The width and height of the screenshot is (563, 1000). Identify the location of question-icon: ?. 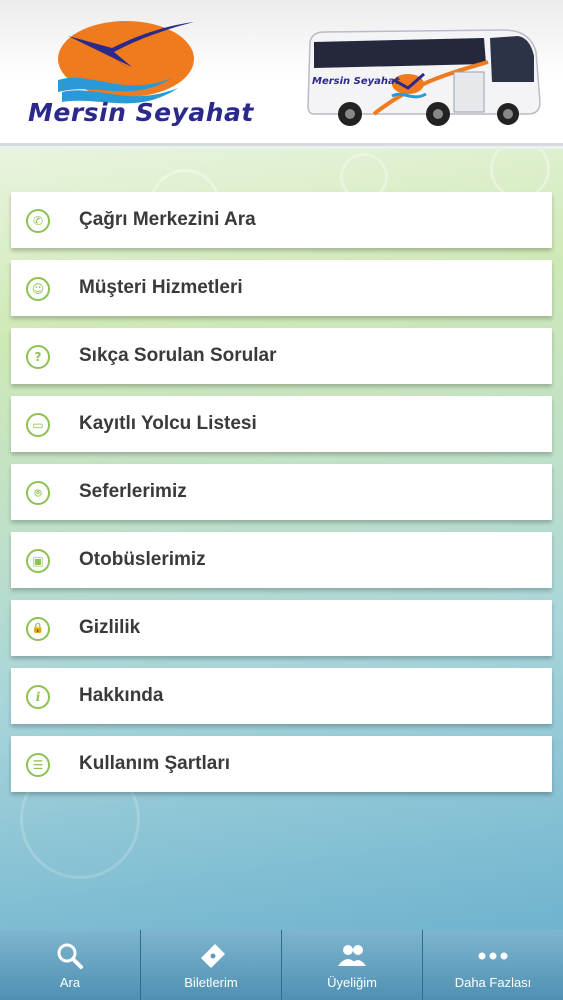
(38, 357).